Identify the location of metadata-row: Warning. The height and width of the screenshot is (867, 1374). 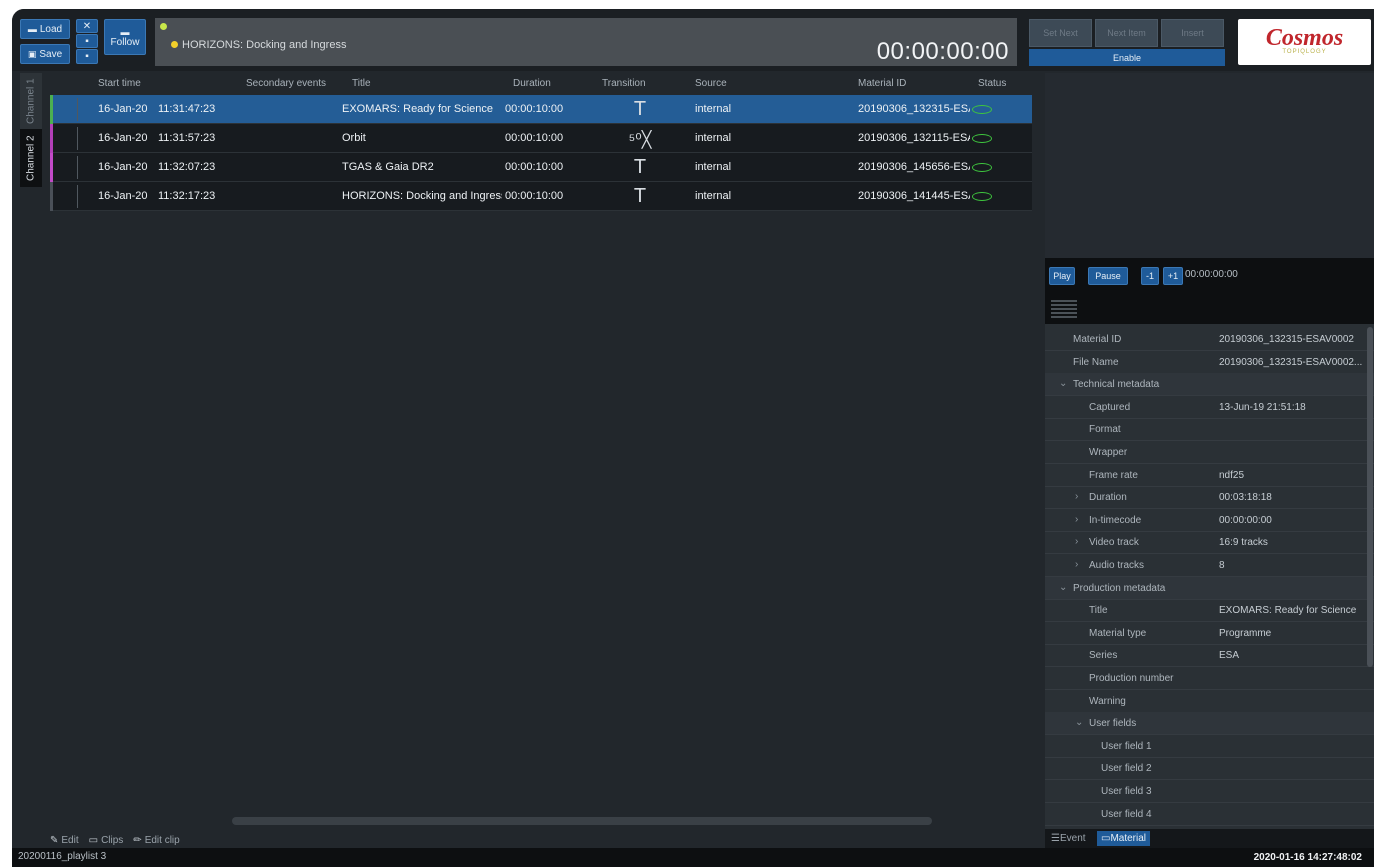
(1209, 701).